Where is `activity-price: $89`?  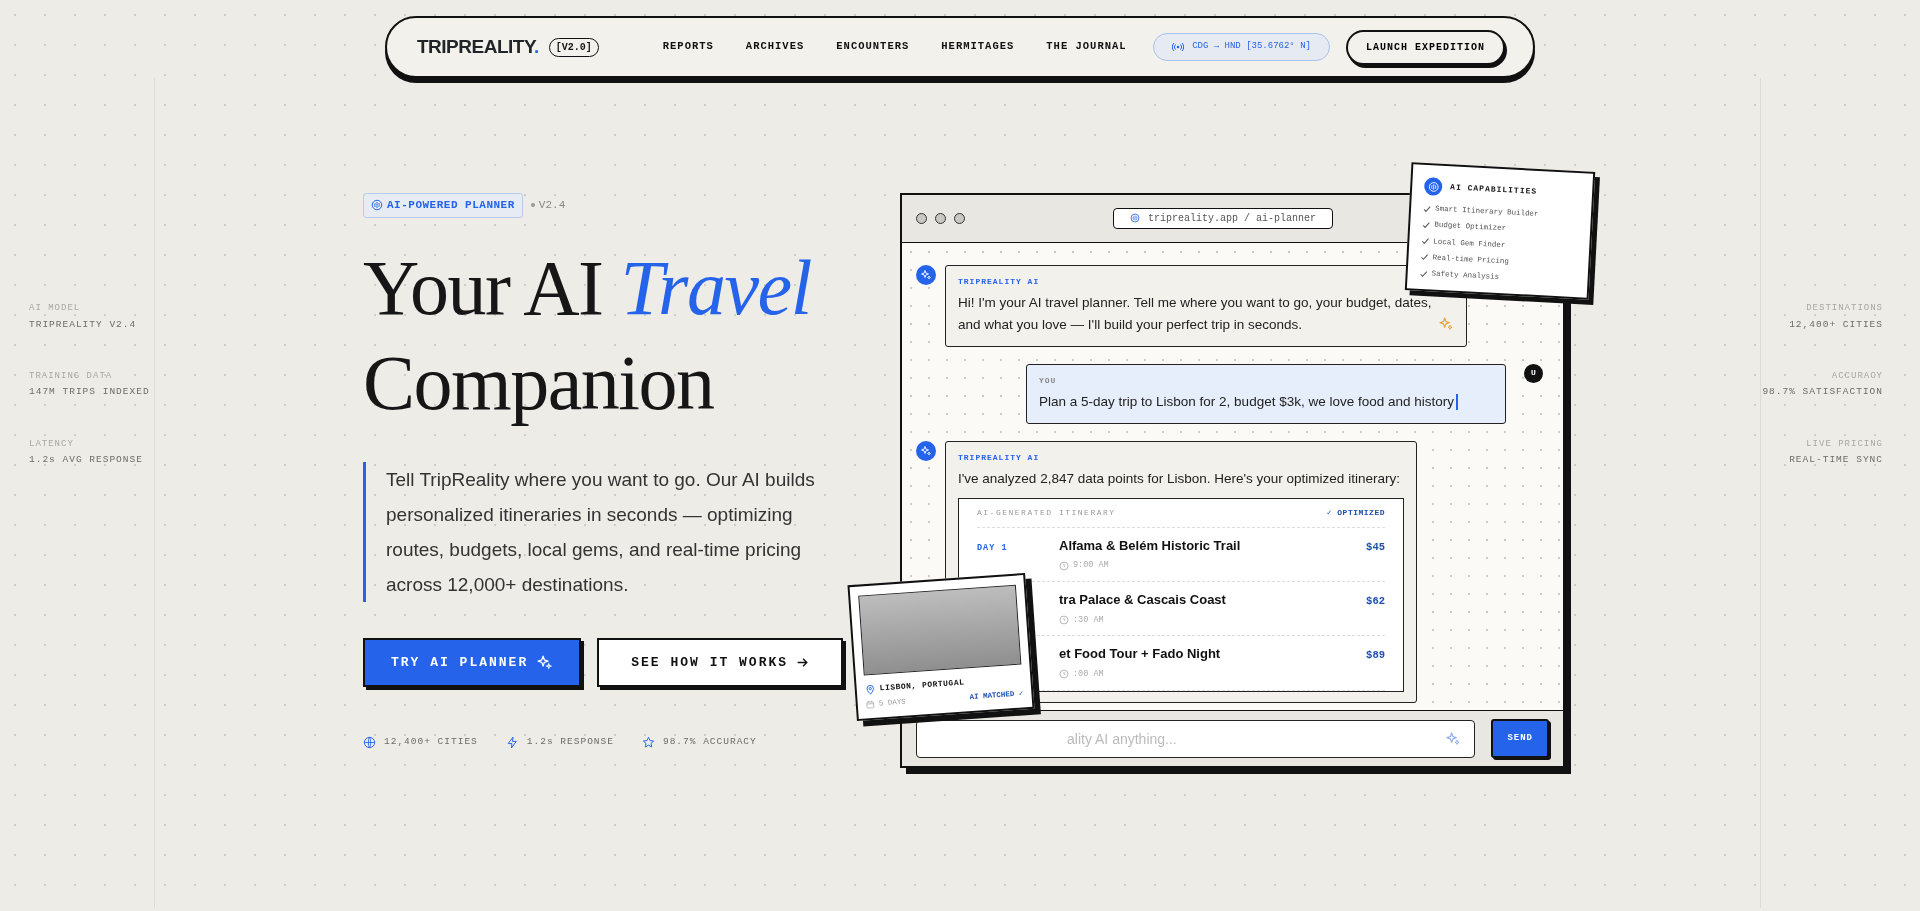
activity-price: $89 is located at coordinates (1375, 656).